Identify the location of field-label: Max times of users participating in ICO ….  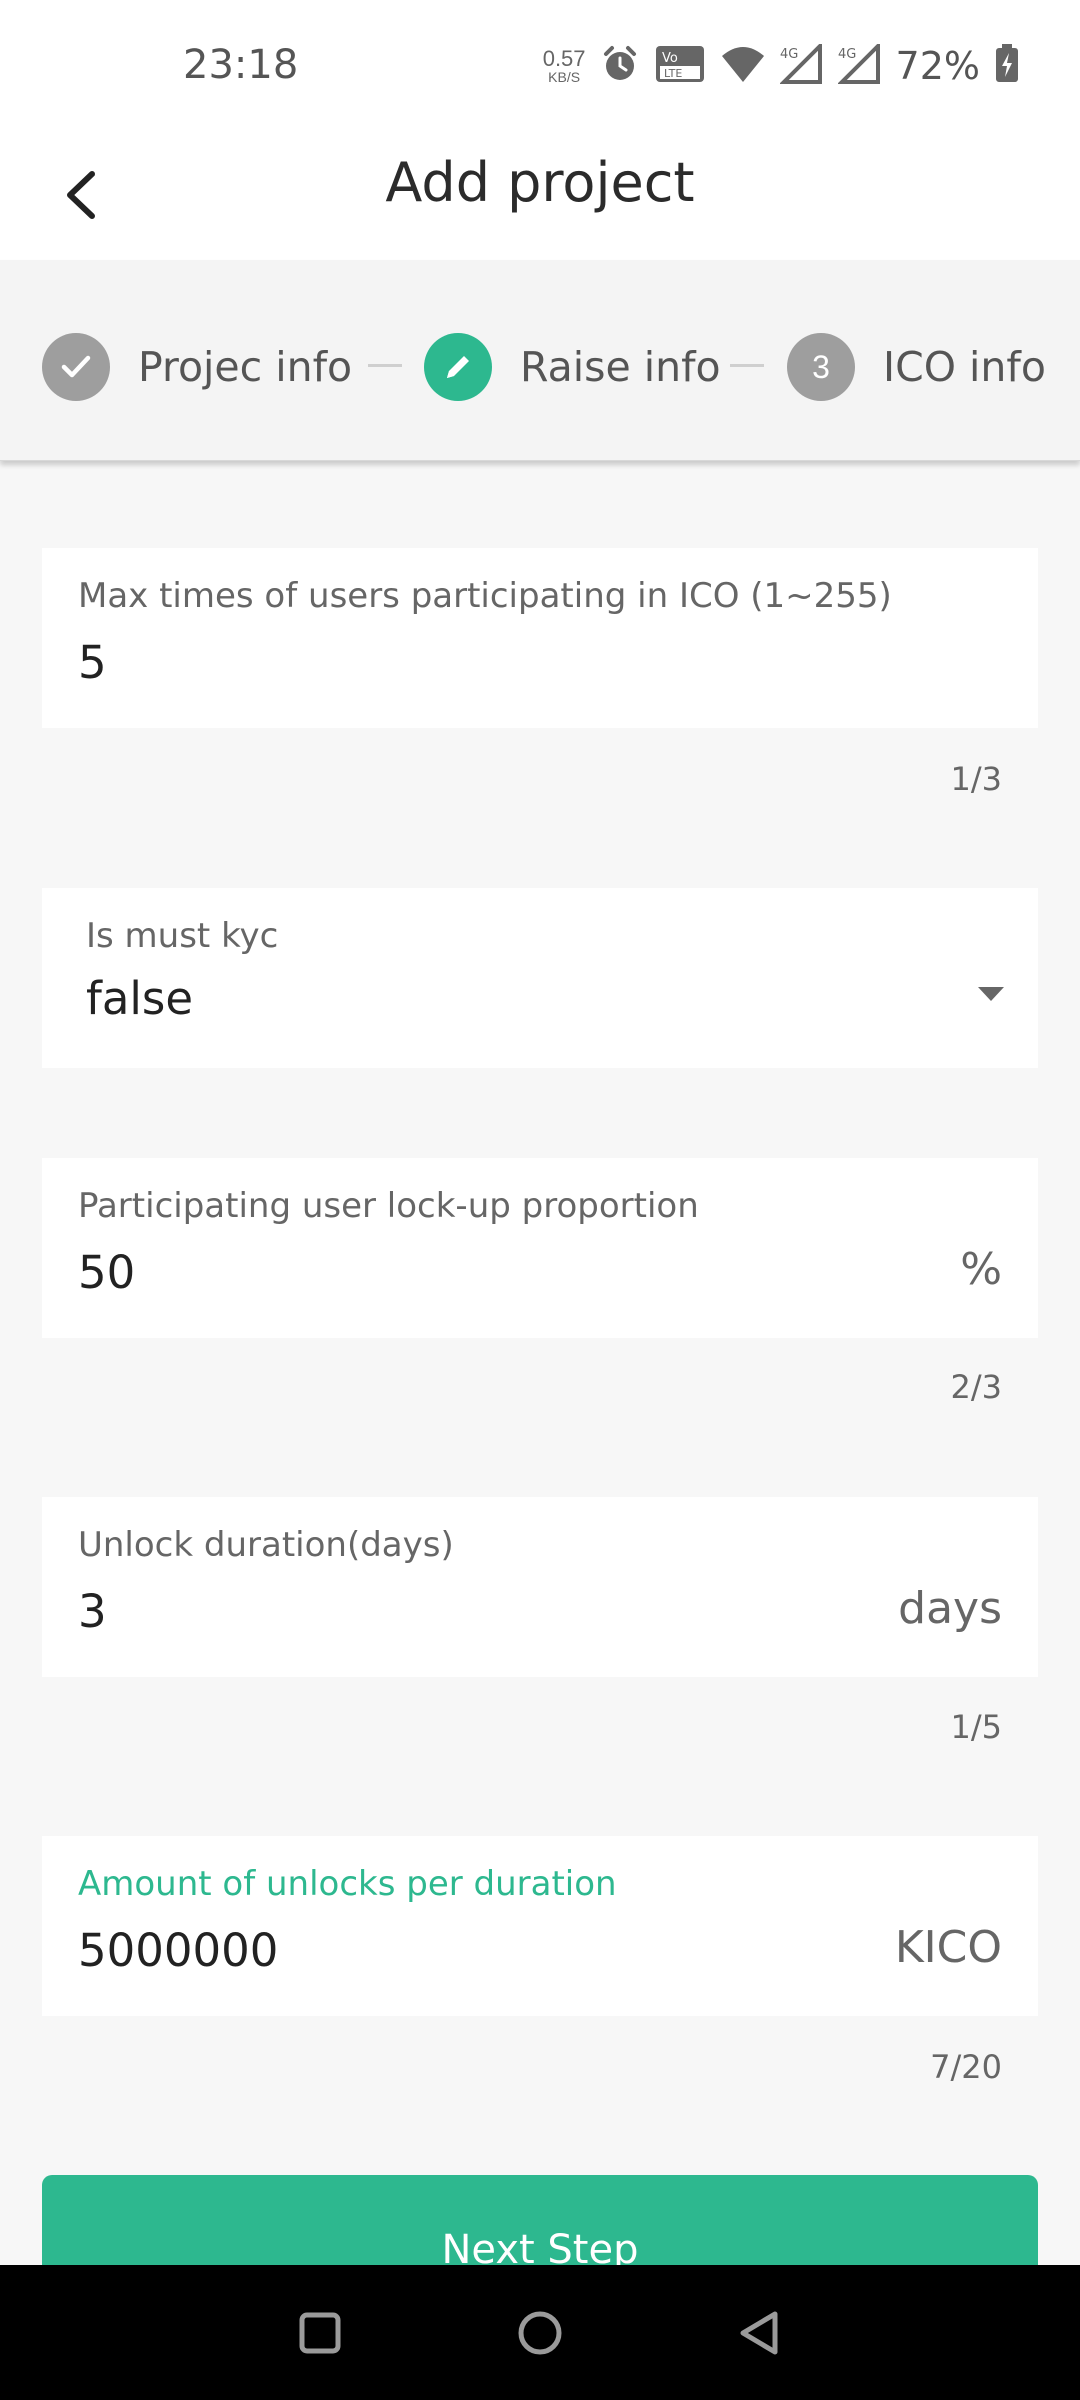
(485, 596).